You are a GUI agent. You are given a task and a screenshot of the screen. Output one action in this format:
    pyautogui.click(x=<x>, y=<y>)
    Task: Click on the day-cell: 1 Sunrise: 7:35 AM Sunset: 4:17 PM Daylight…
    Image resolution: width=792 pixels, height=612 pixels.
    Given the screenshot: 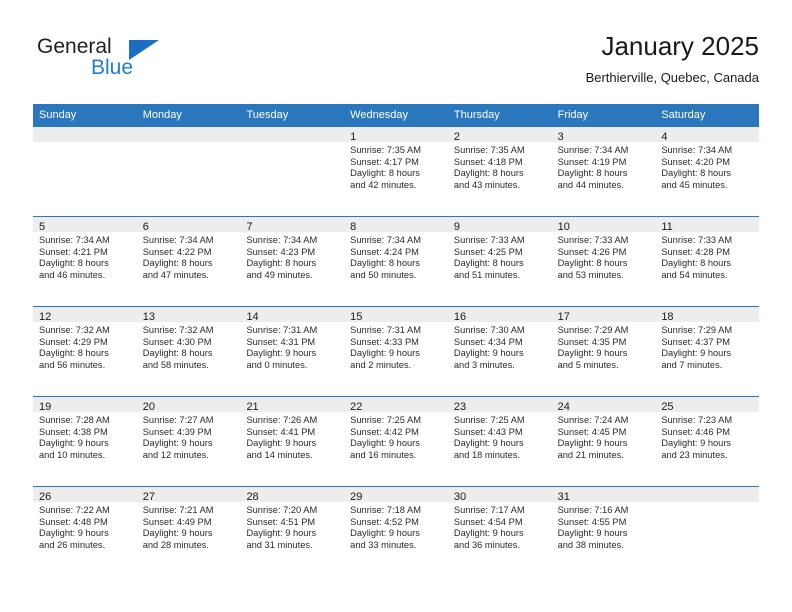 What is the action you would take?
    pyautogui.click(x=396, y=171)
    